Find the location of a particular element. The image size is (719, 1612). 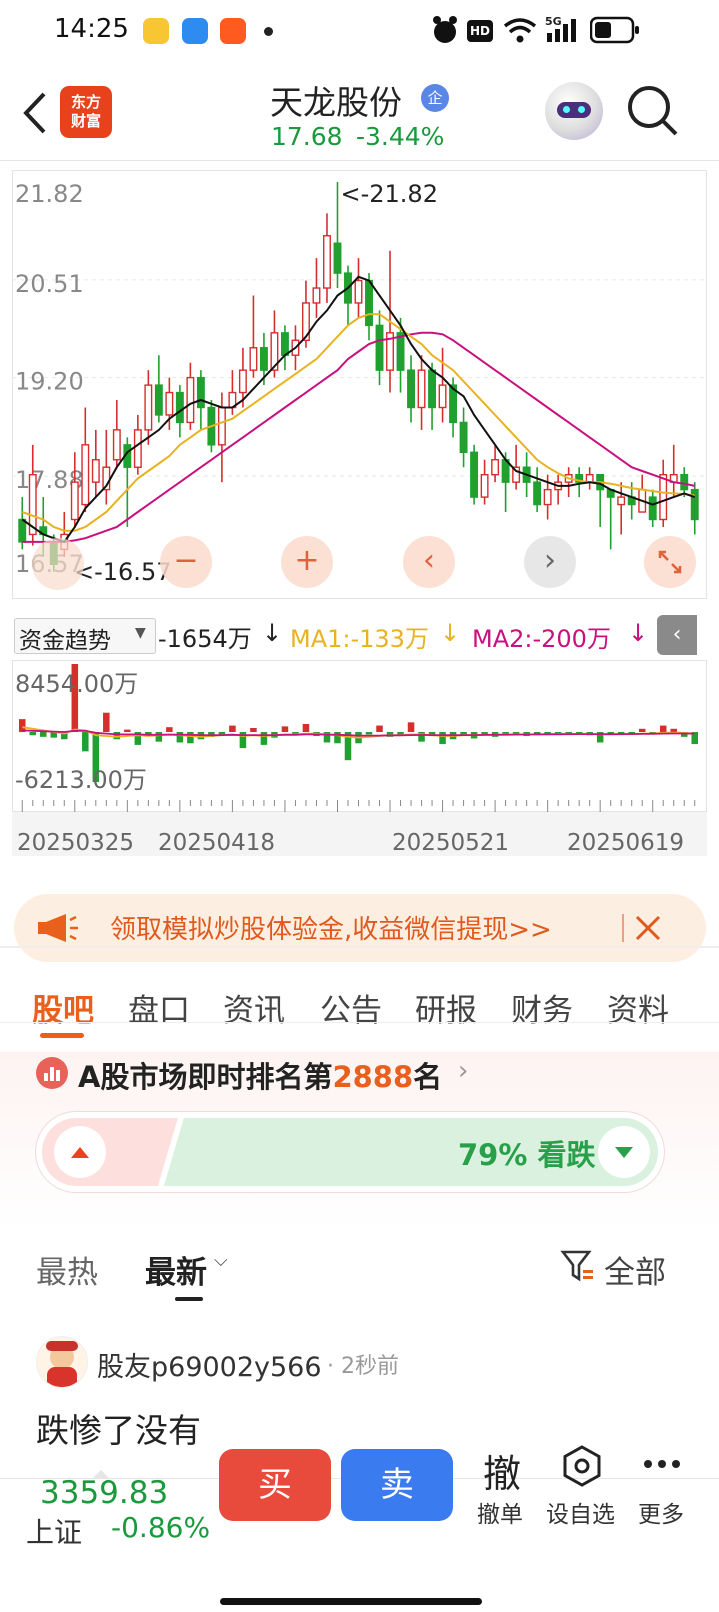

add-watchlist-icon is located at coordinates (582, 1466).